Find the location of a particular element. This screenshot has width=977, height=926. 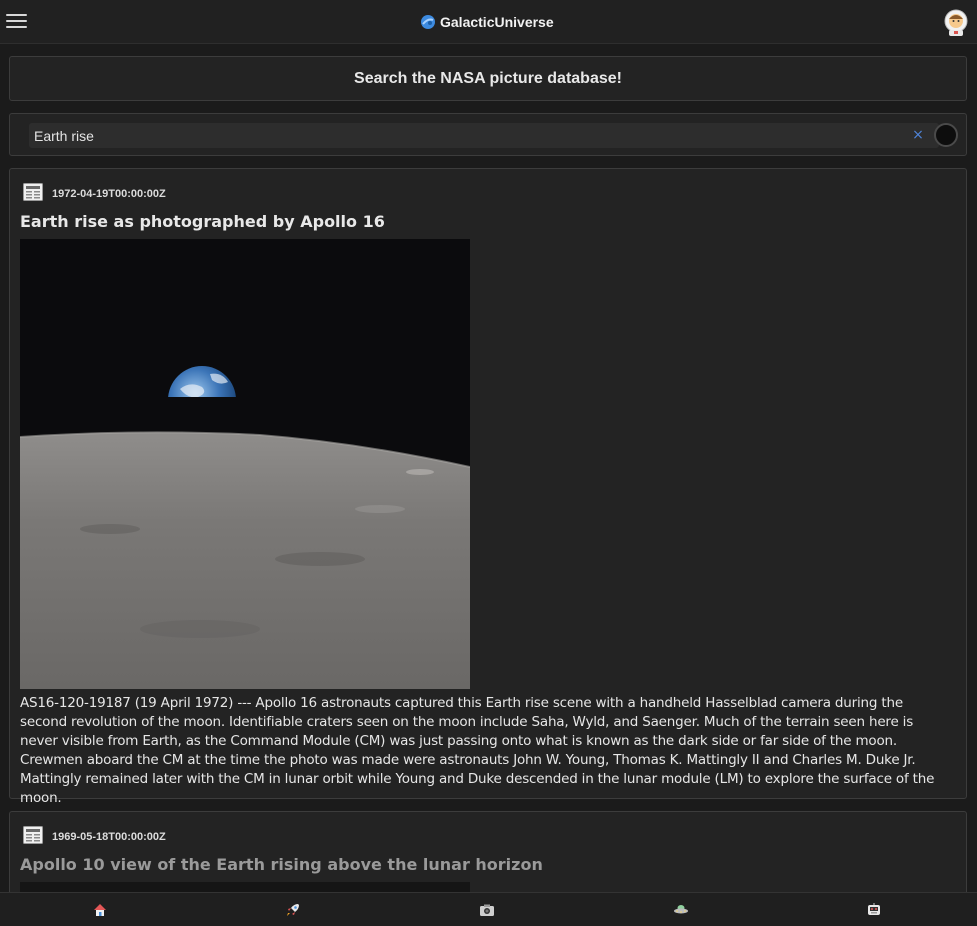

result-date: 1972-04-19T00:00:00Z is located at coordinates (109, 194).